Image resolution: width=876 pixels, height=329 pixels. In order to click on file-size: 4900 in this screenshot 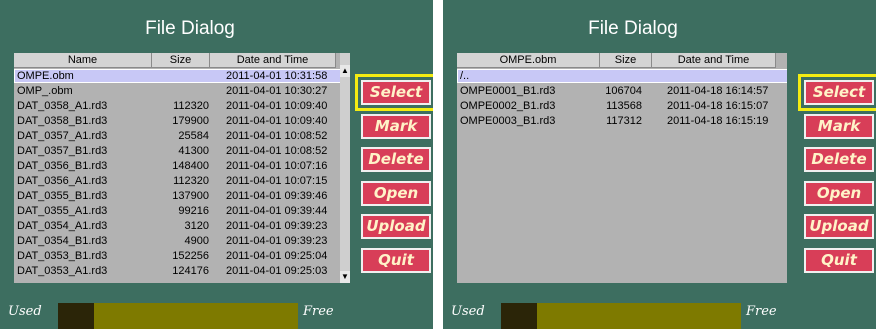, I will do `click(196, 241)`.